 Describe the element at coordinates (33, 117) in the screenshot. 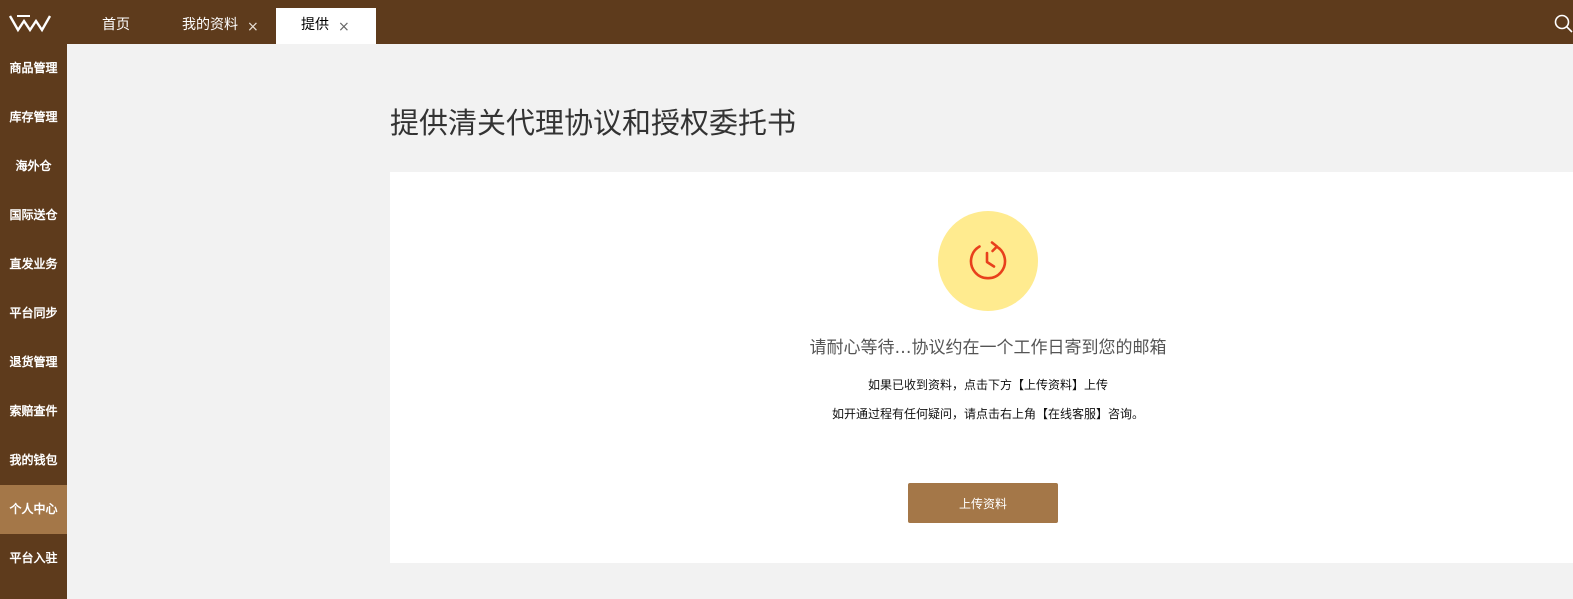

I see `sidebar-item-inventory: 库存管理` at that location.